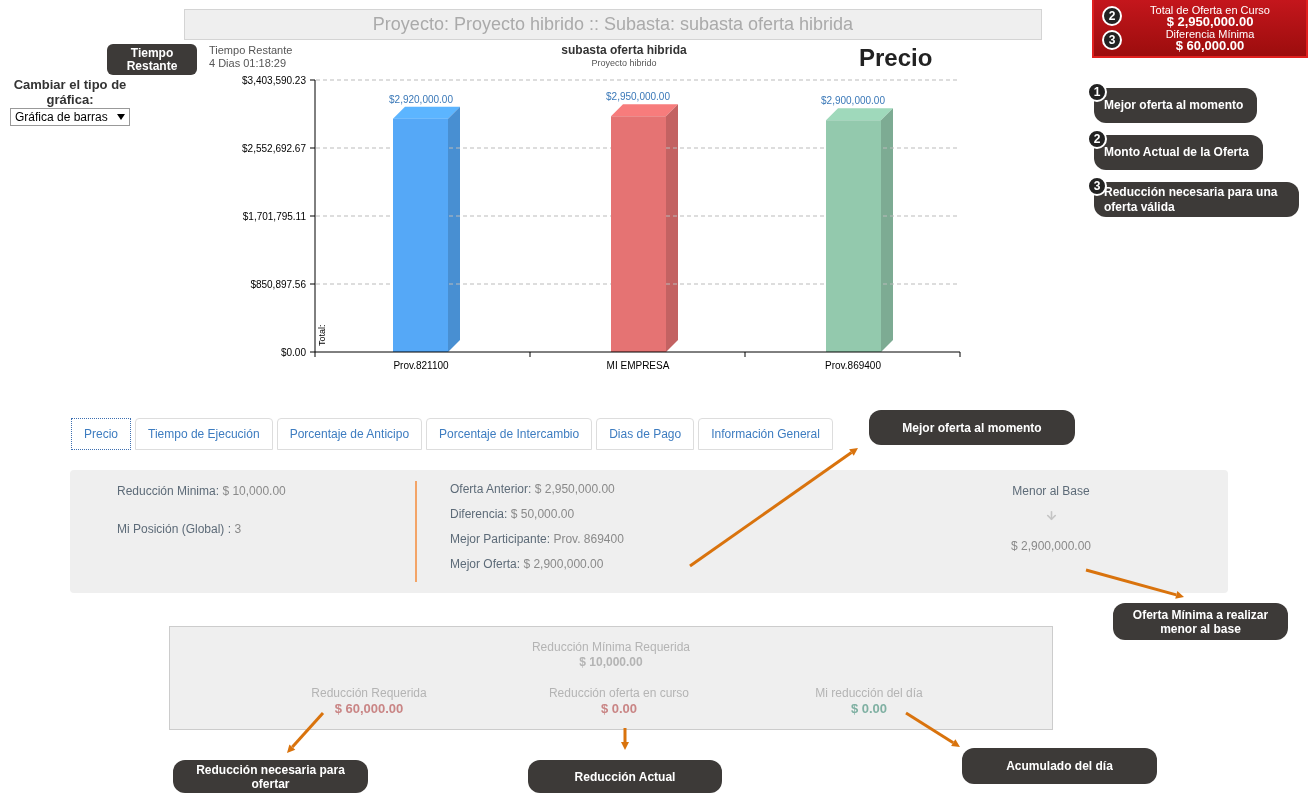  What do you see at coordinates (533, 489) in the screenshot?
I see `price-stat: Oferta Anterior: $ 2,950,000.00` at bounding box center [533, 489].